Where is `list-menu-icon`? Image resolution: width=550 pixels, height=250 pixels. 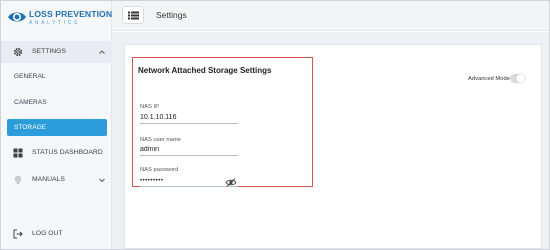
list-menu-icon is located at coordinates (133, 15).